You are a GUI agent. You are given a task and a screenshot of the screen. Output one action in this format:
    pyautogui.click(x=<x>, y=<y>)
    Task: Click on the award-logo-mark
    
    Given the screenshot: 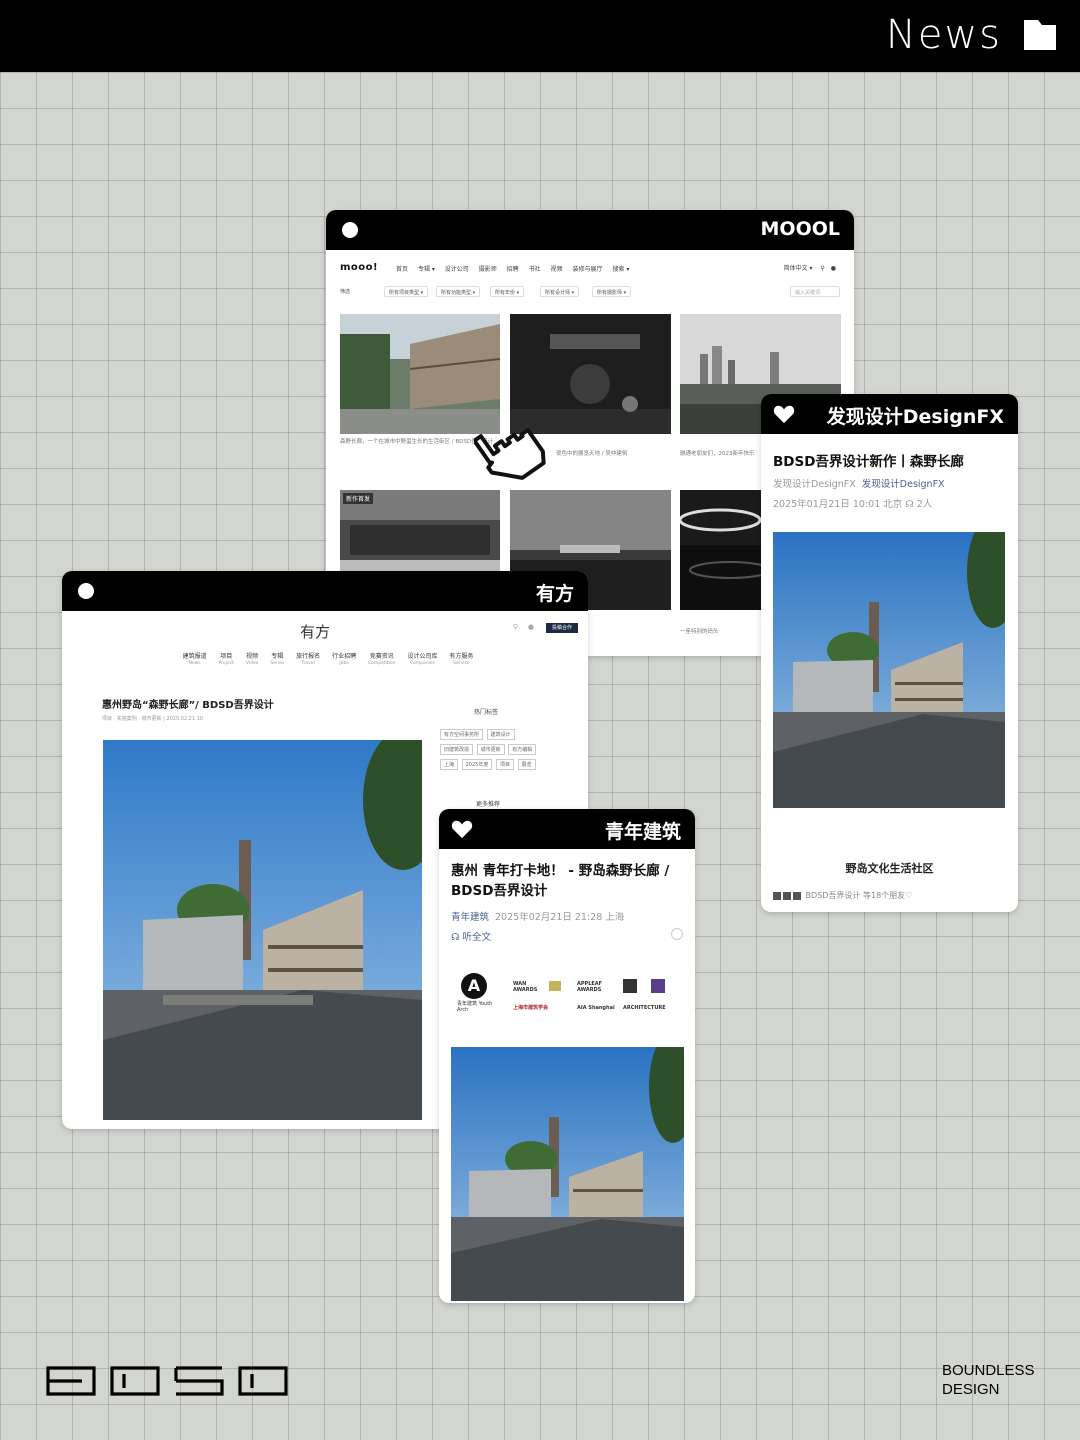 What is the action you would take?
    pyautogui.click(x=555, y=986)
    